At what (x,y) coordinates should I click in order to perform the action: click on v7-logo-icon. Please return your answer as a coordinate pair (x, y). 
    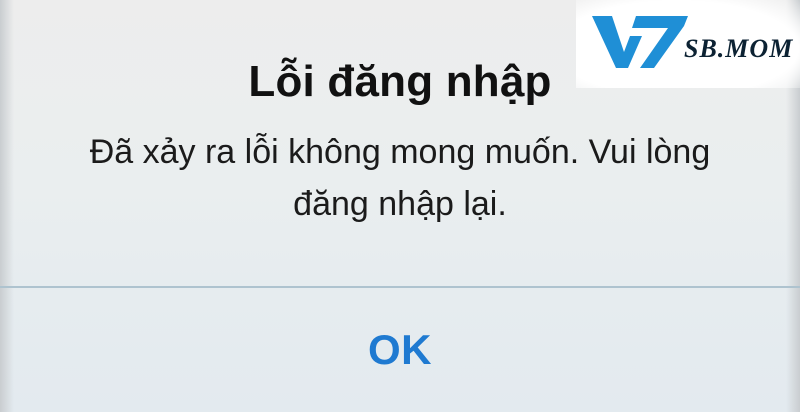
    Looking at the image, I should click on (640, 42).